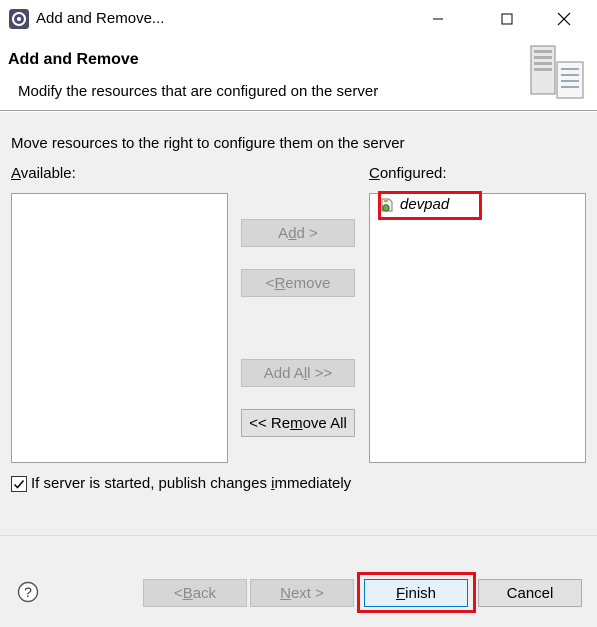  I want to click on checkmark-icon, so click(19, 484).